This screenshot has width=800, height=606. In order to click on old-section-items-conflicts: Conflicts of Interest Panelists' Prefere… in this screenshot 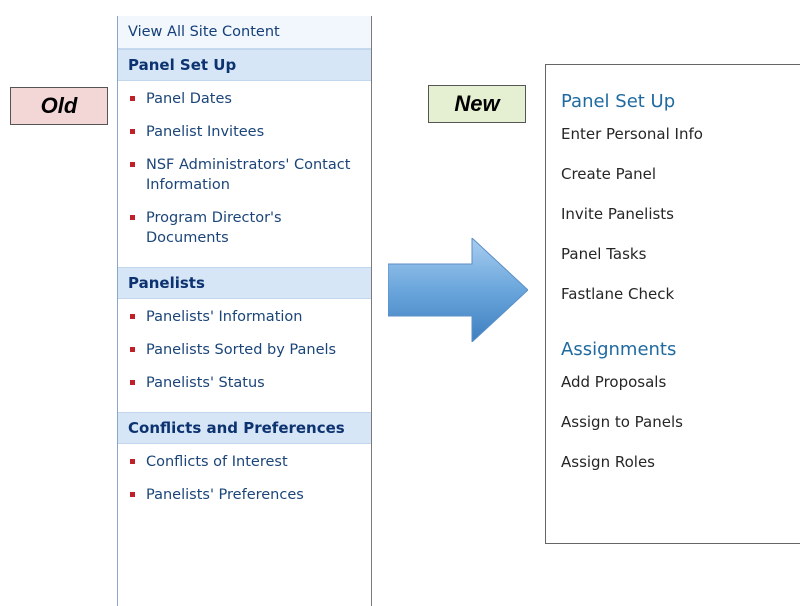, I will do `click(244, 484)`.